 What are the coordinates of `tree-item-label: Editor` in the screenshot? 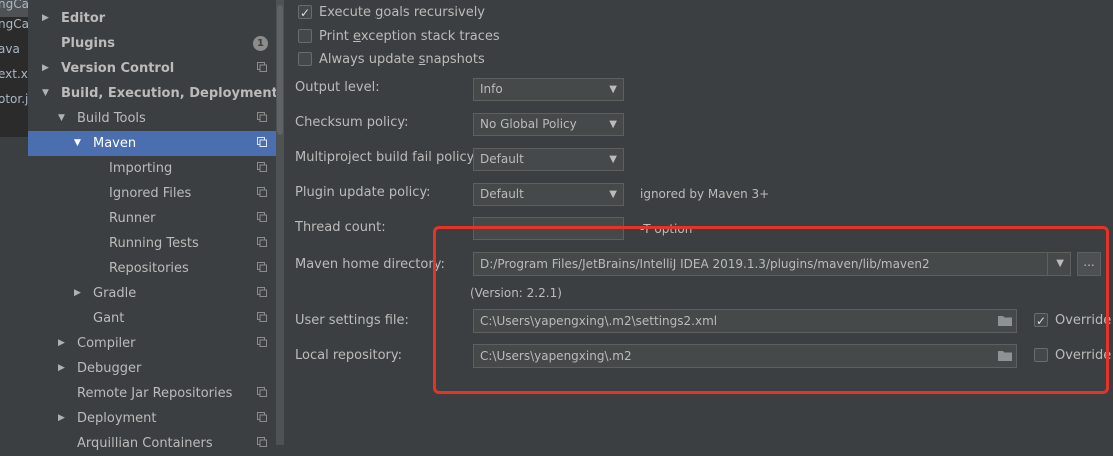 It's located at (83, 18).